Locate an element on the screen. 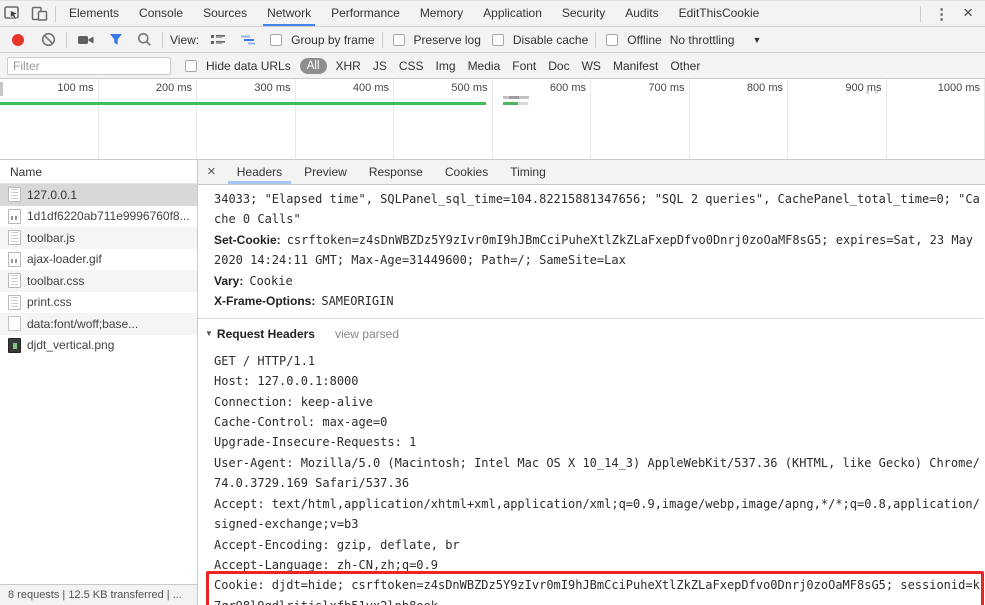  filter-type-font: Font is located at coordinates (524, 66).